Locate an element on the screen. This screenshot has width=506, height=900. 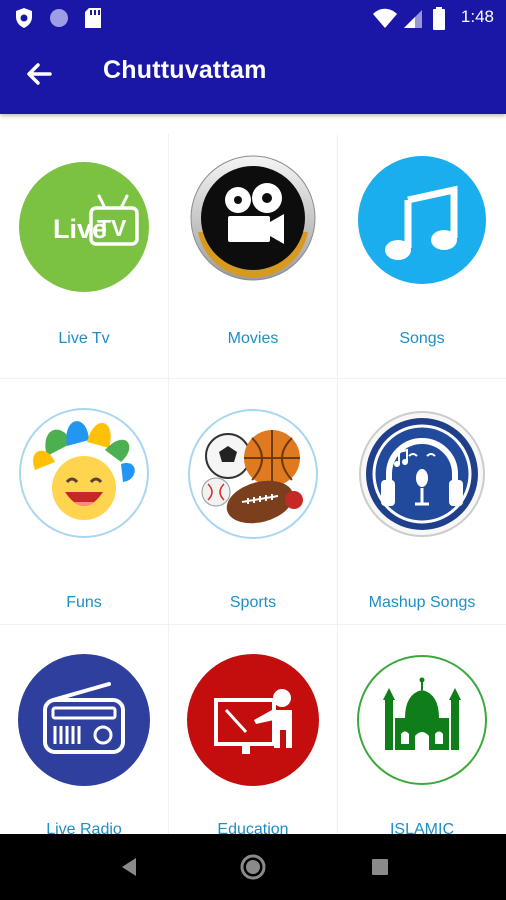
grid-item-label: Sports is located at coordinates (253, 602).